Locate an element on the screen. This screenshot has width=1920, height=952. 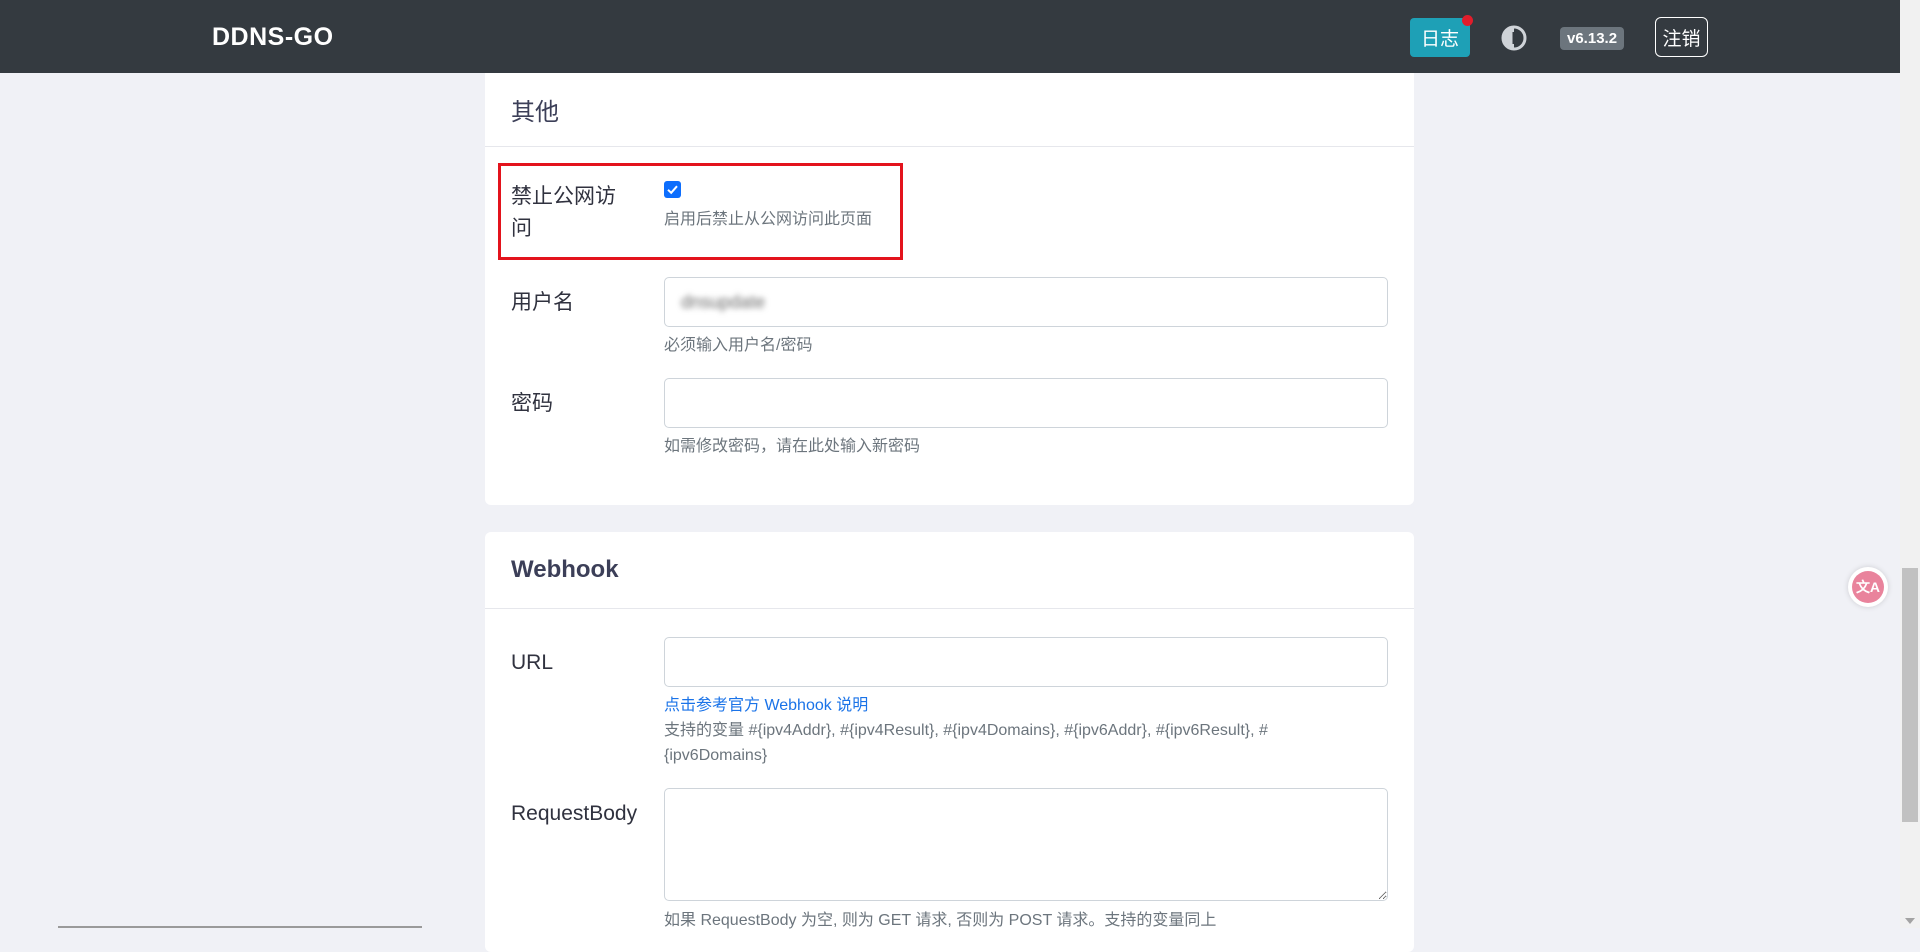
webhook-variables-help-line2: {ipv6Domains} is located at coordinates (716, 755).